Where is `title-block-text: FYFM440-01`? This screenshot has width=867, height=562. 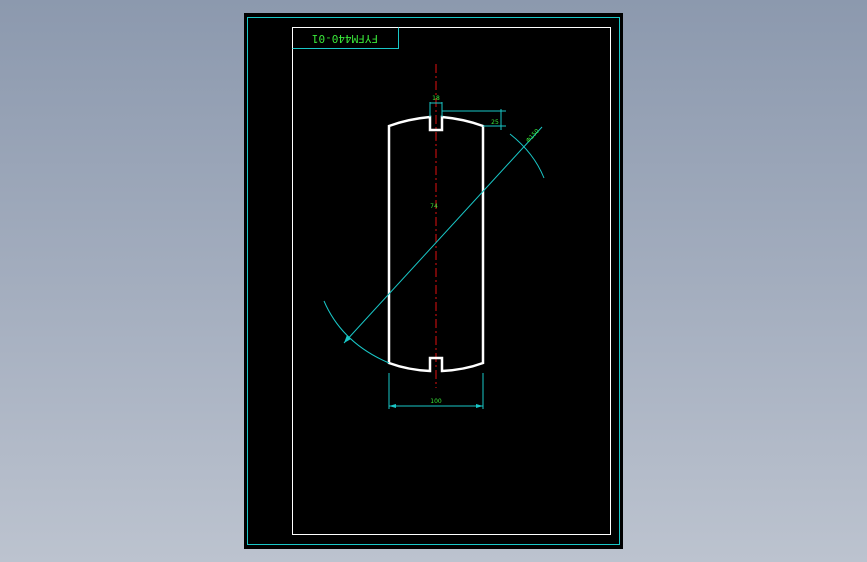 title-block-text: FYFM440-01 is located at coordinates (345, 38).